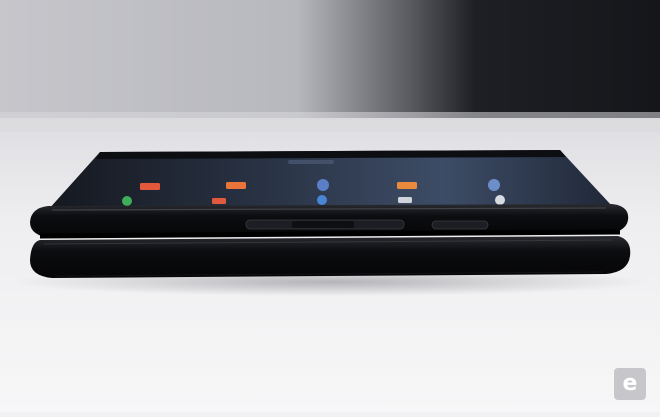 The width and height of the screenshot is (660, 417). I want to click on engadget-logo-watermark: e, so click(630, 384).